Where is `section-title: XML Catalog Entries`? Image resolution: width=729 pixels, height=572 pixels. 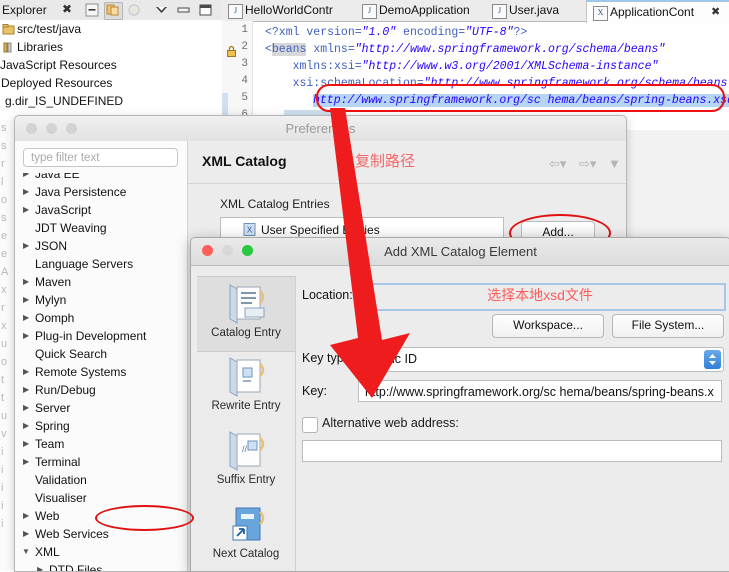 section-title: XML Catalog Entries is located at coordinates (275, 204).